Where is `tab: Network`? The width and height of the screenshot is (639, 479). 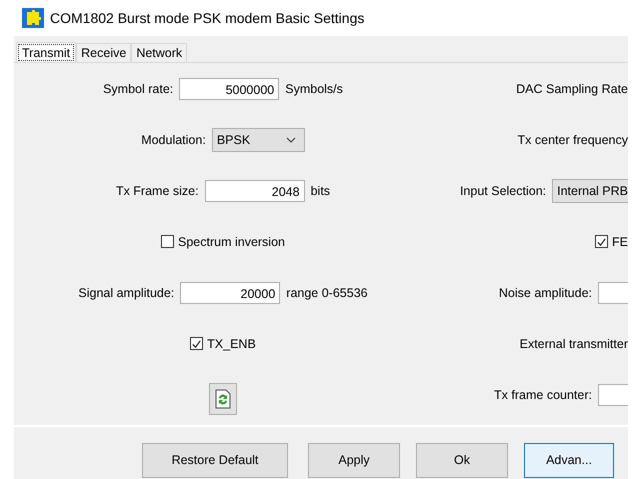
tab: Network is located at coordinates (159, 52).